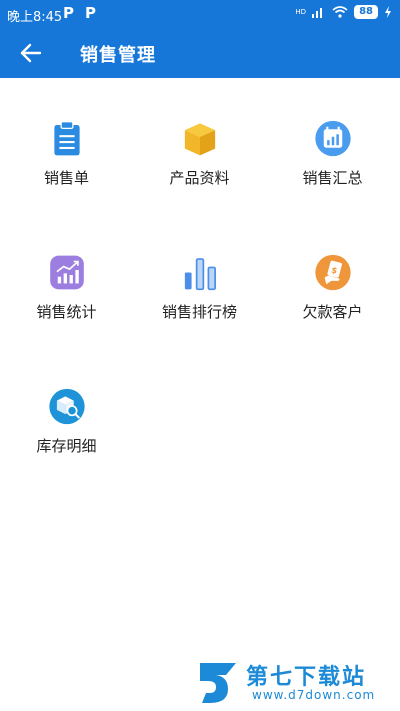  I want to click on charging-icon, so click(388, 12).